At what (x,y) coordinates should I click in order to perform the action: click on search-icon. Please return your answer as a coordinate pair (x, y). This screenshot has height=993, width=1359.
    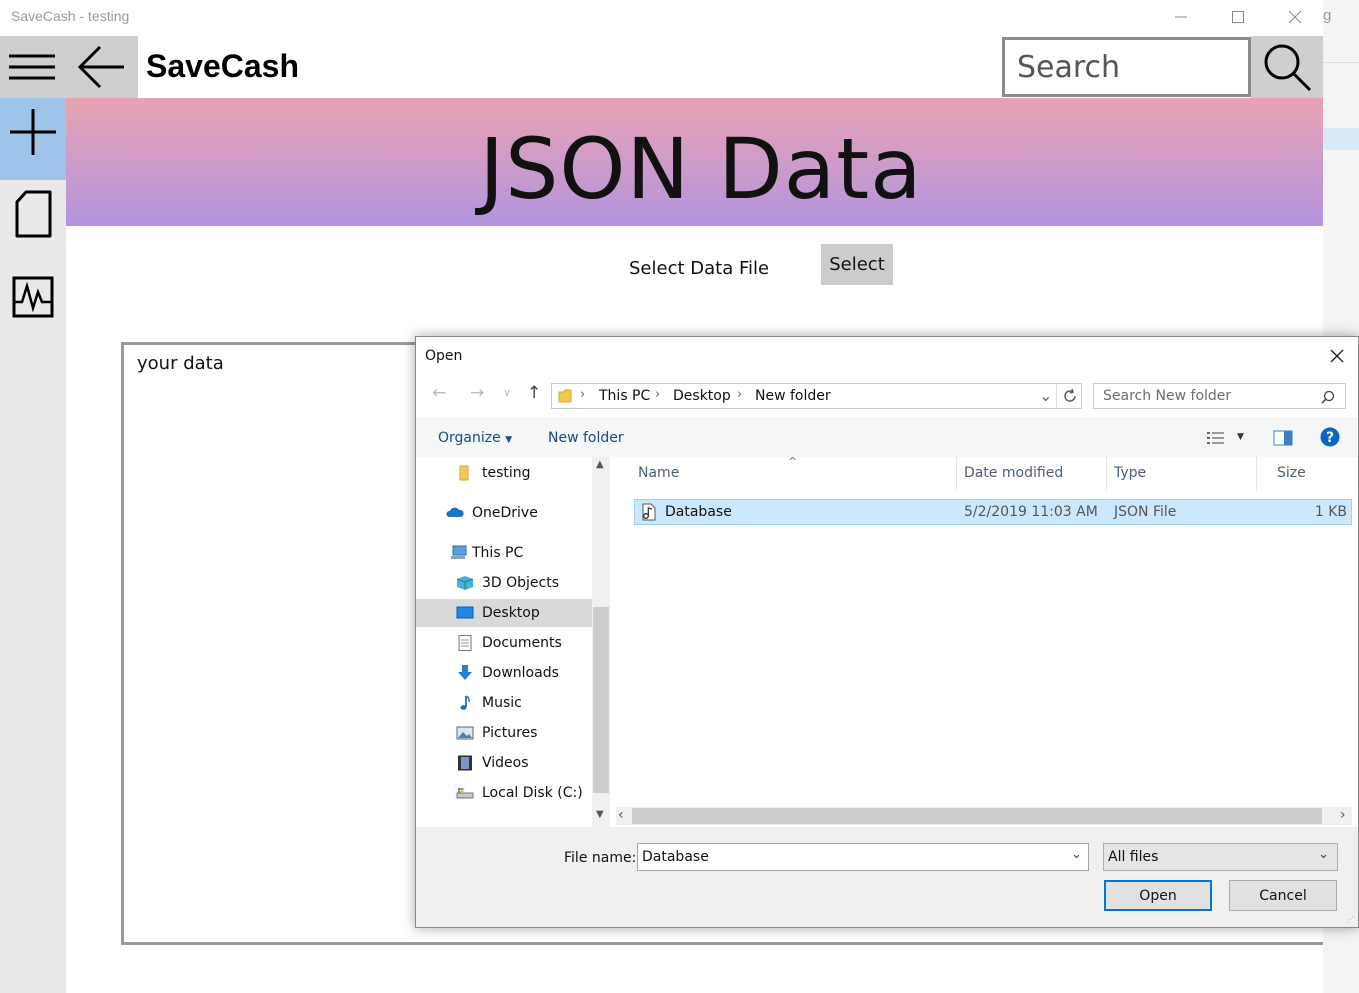
    Looking at the image, I should click on (1328, 397).